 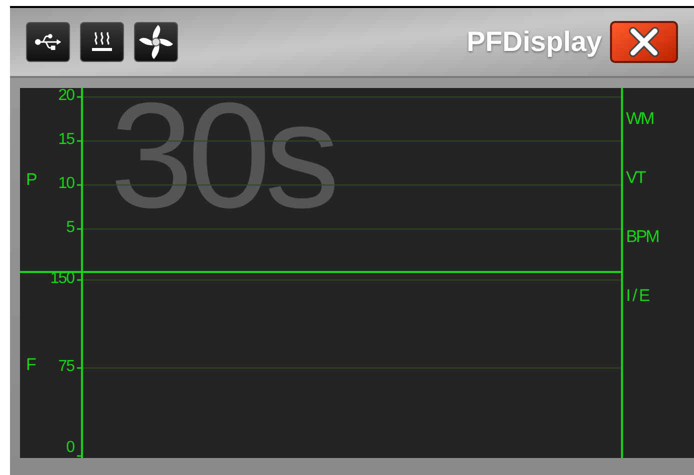 I want to click on readout-label: I / E, so click(x=637, y=295).